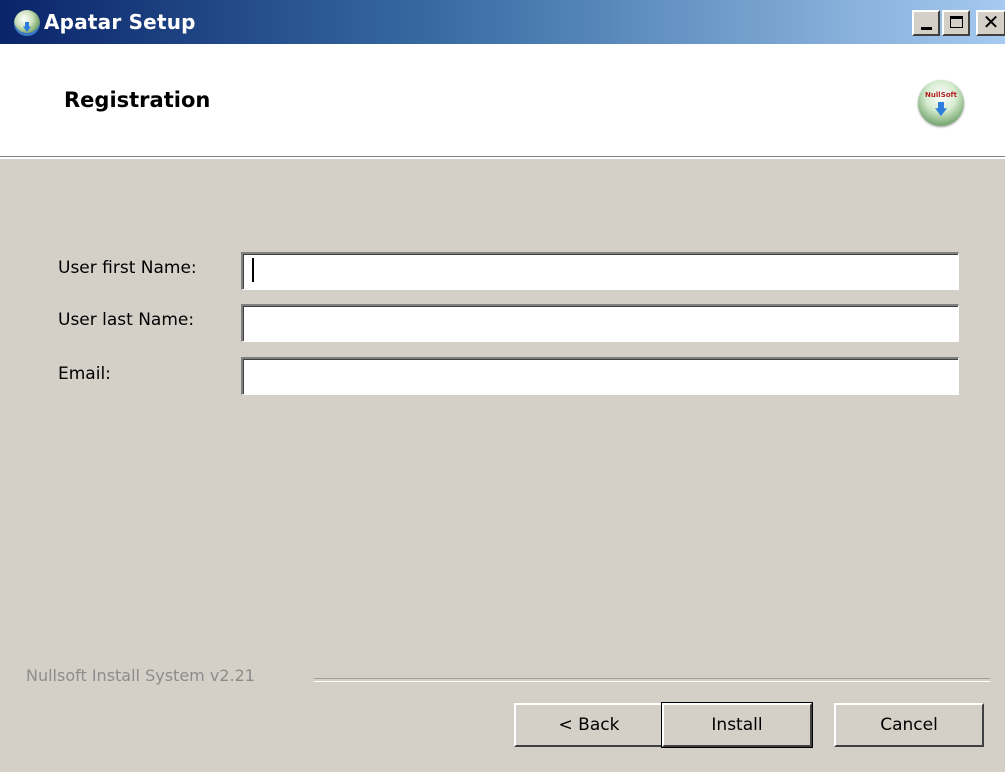  What do you see at coordinates (127, 268) in the screenshot?
I see `first-name-label: User first Name:` at bounding box center [127, 268].